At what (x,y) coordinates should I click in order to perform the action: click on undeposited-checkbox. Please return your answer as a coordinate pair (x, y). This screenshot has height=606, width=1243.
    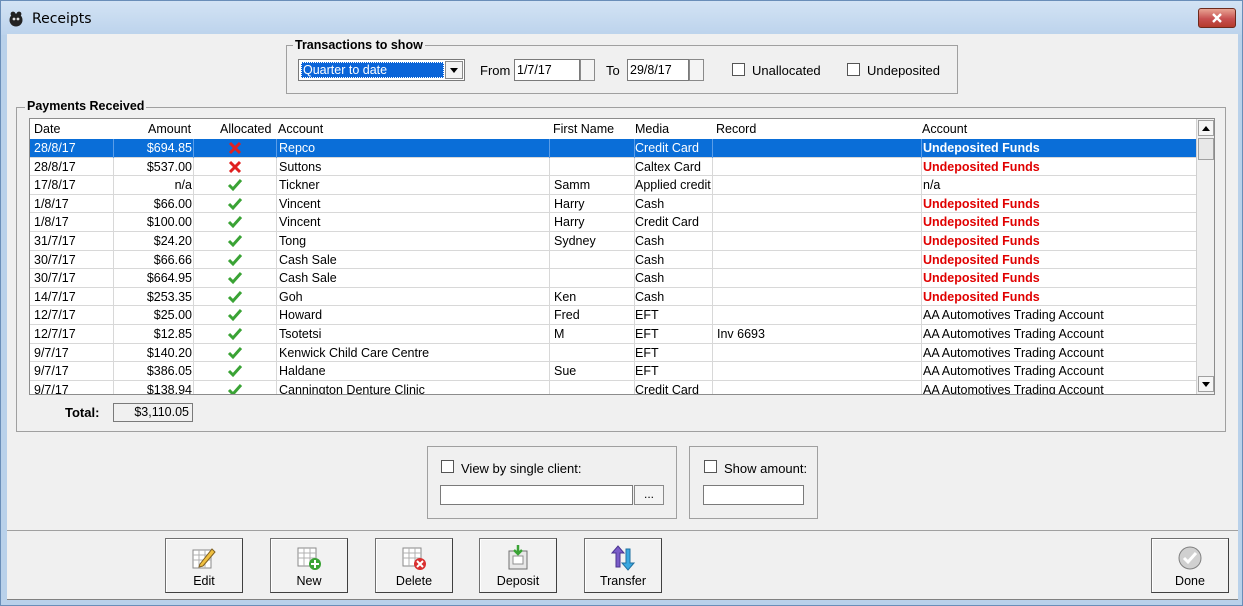
    Looking at the image, I should click on (853, 69).